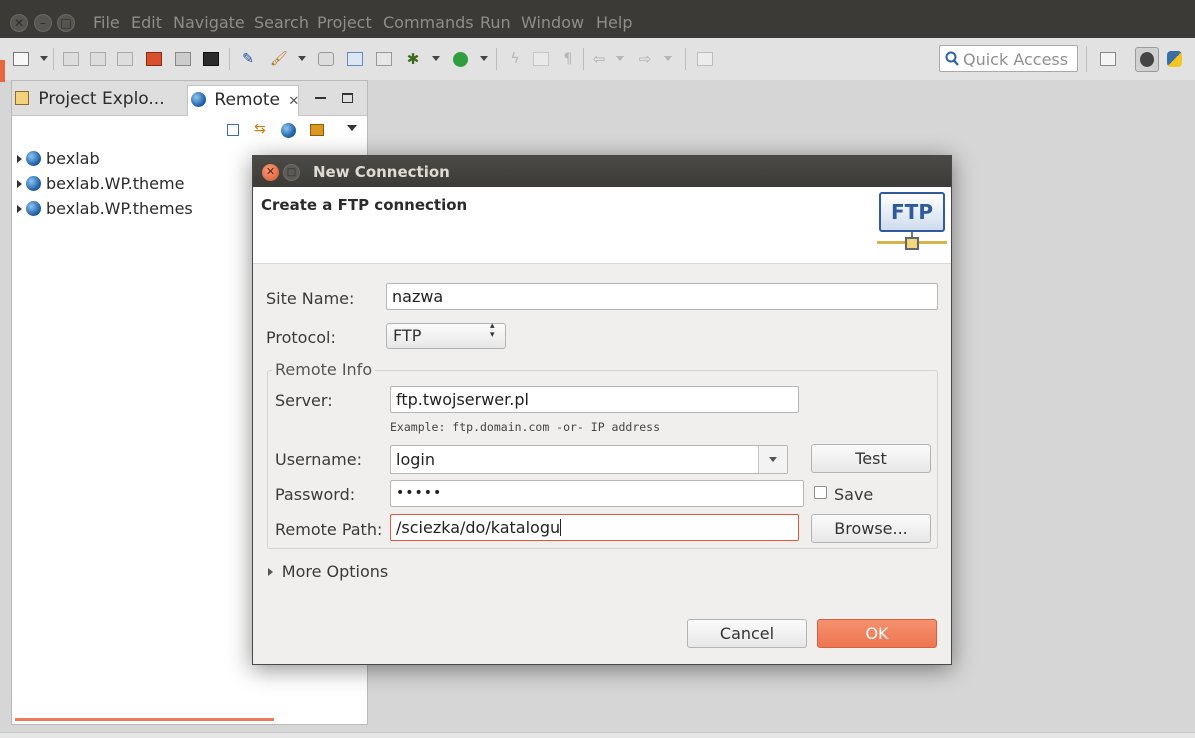 This screenshot has width=1195, height=738. What do you see at coordinates (125, 59) in the screenshot?
I see `print-icon` at bounding box center [125, 59].